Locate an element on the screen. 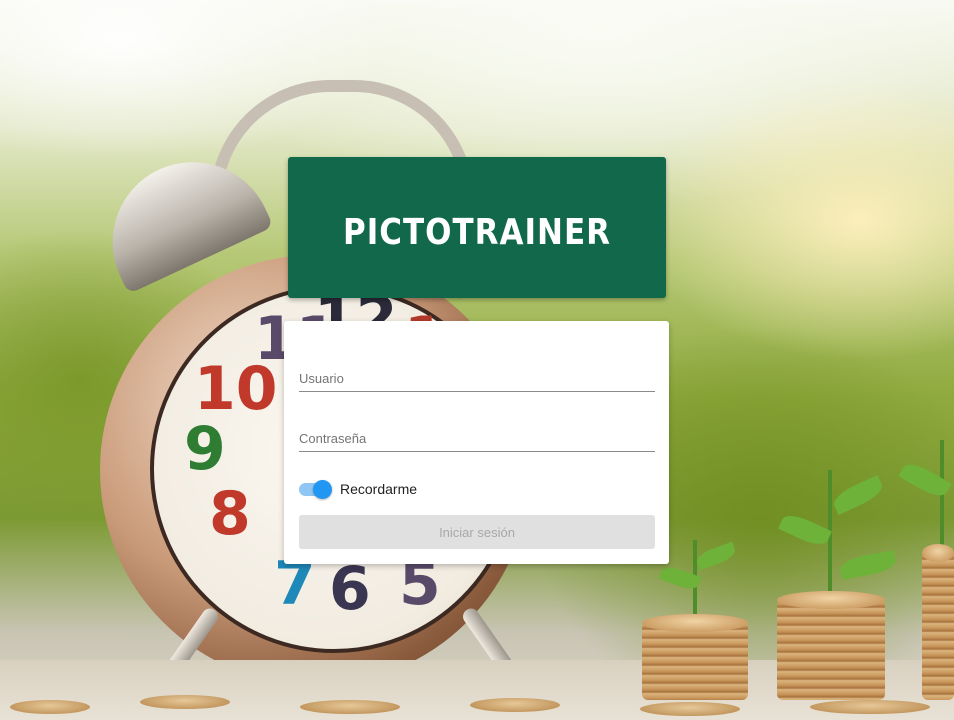 The image size is (954, 720). clock-numeral: 9 is located at coordinates (205, 449).